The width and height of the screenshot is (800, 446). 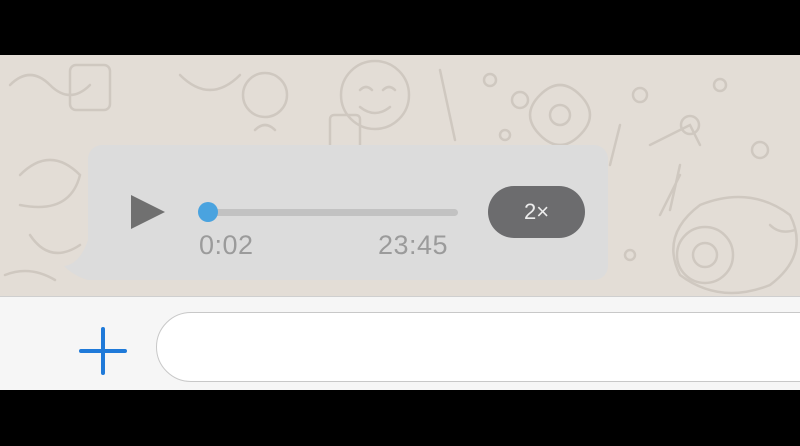 I want to click on elapsed-time: 0:02, so click(x=226, y=245).